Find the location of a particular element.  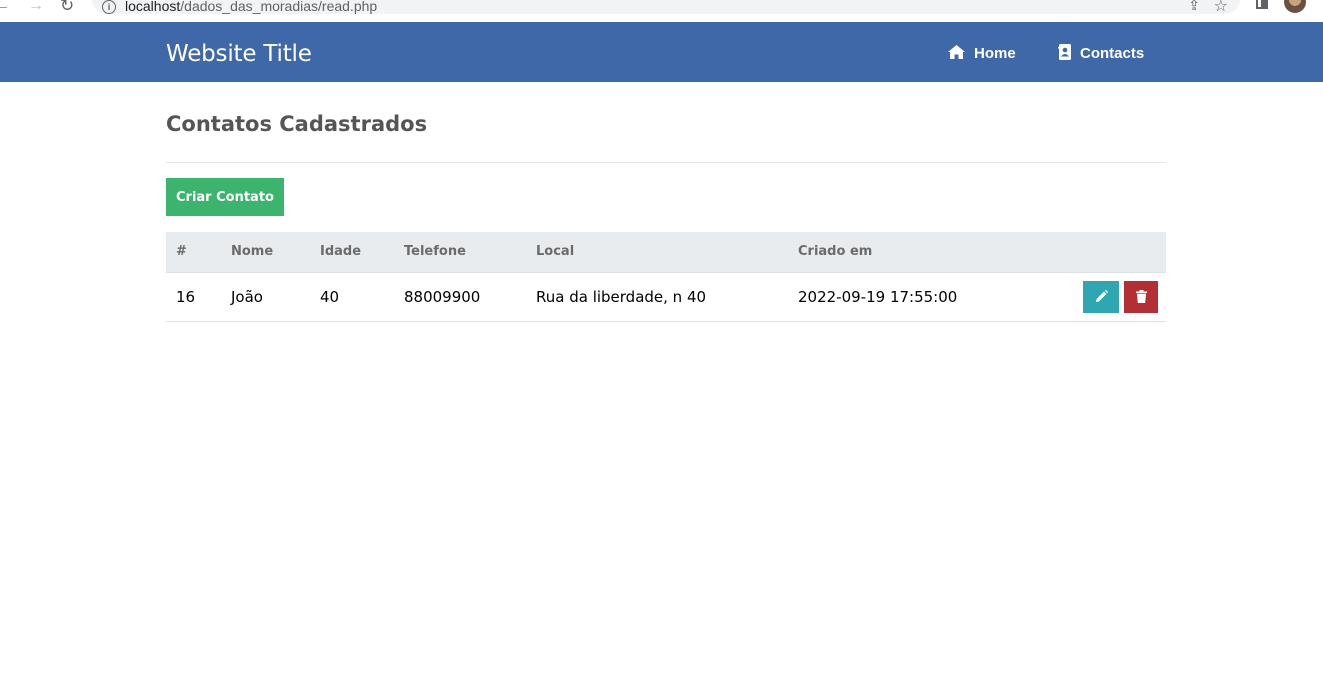

url-text: localhost/dados_das_moradias/read.php is located at coordinates (251, 7).